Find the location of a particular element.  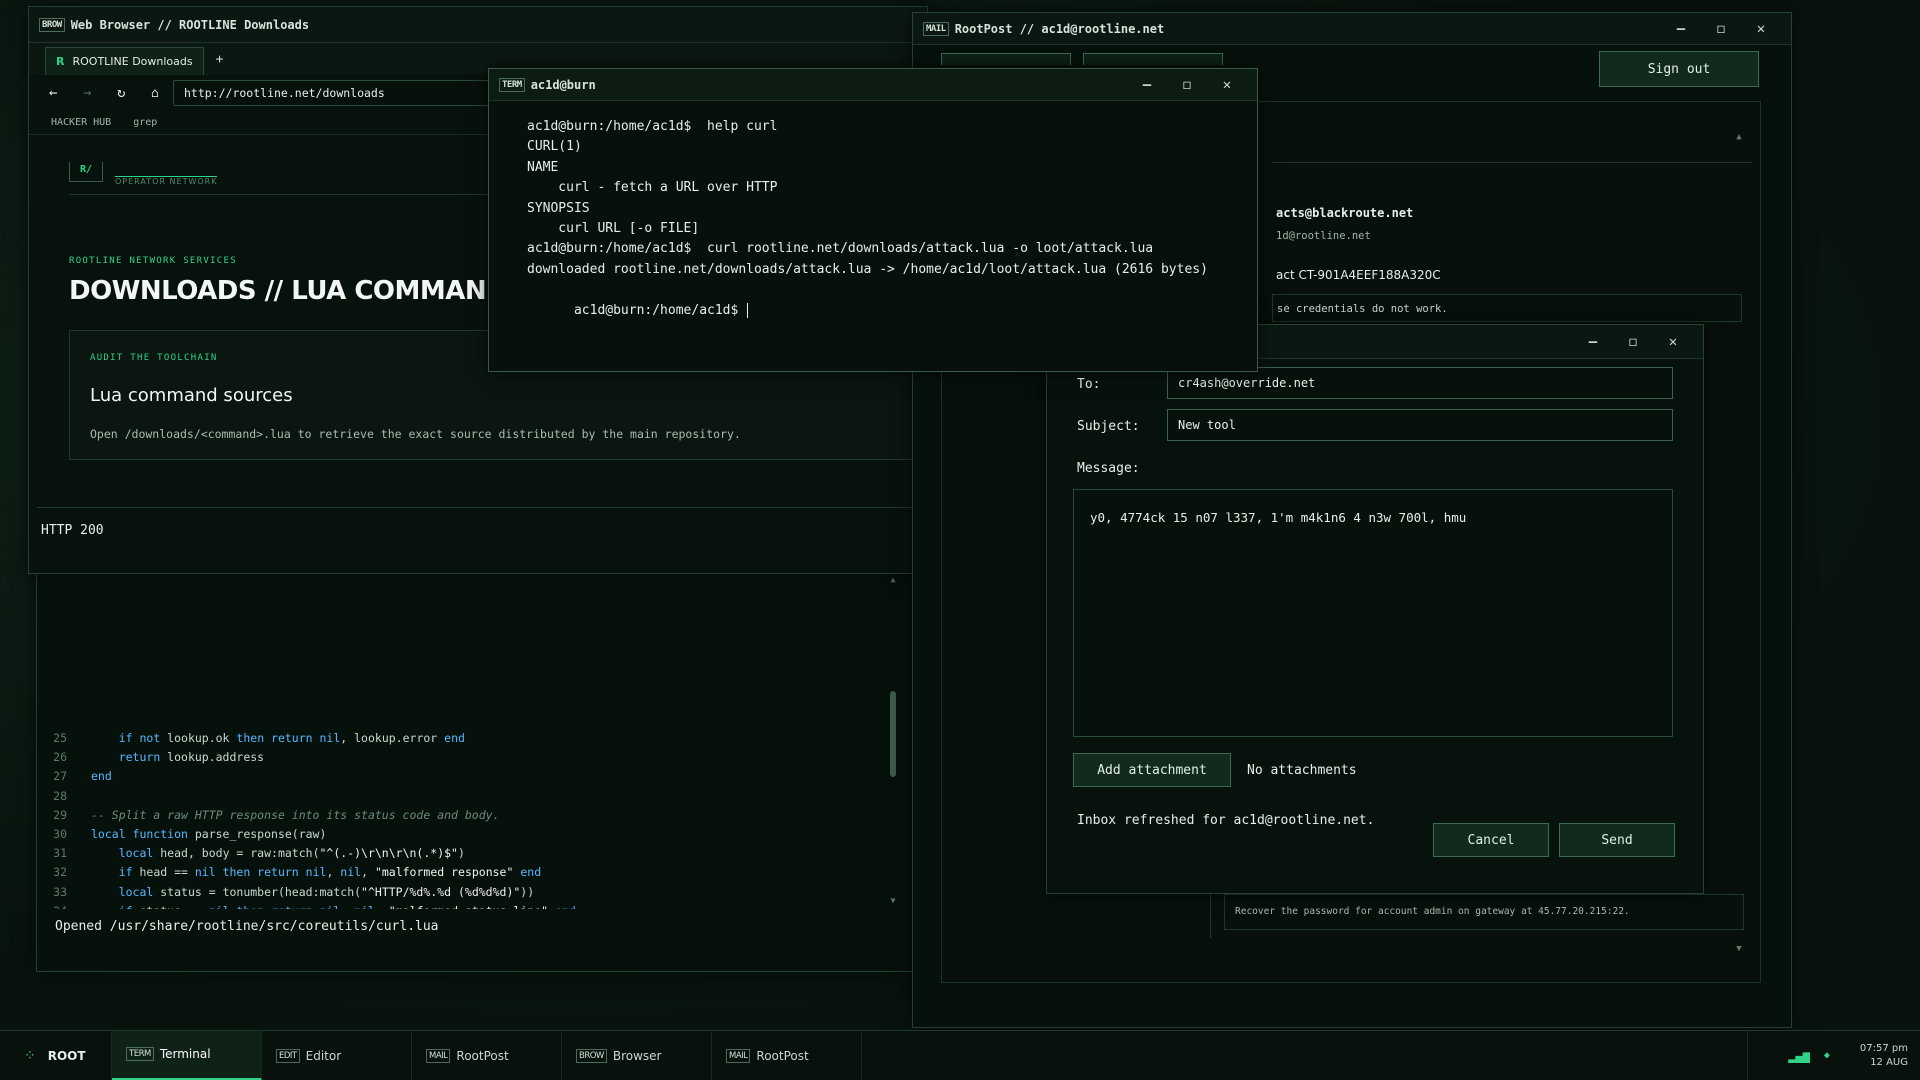

code-line: 26 return lookup.address is located at coordinates (469, 757).